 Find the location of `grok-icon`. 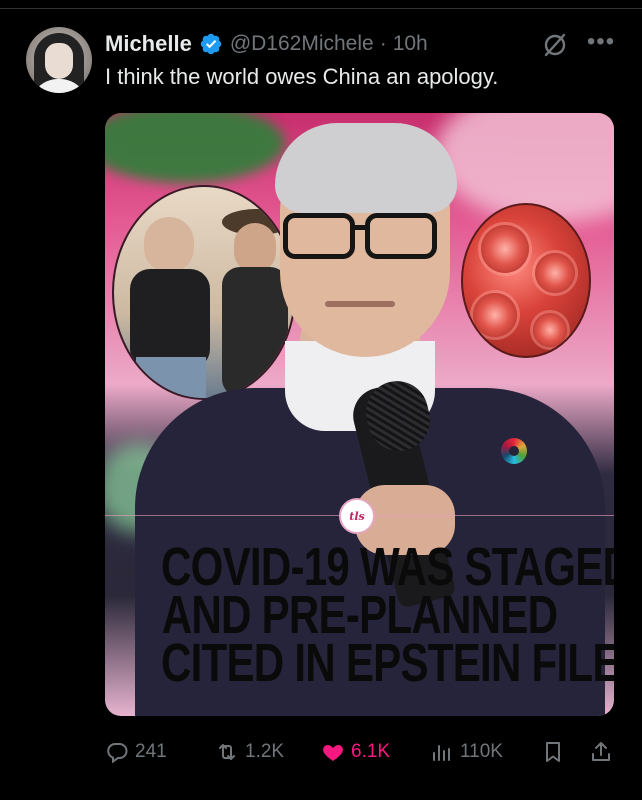

grok-icon is located at coordinates (555, 45).